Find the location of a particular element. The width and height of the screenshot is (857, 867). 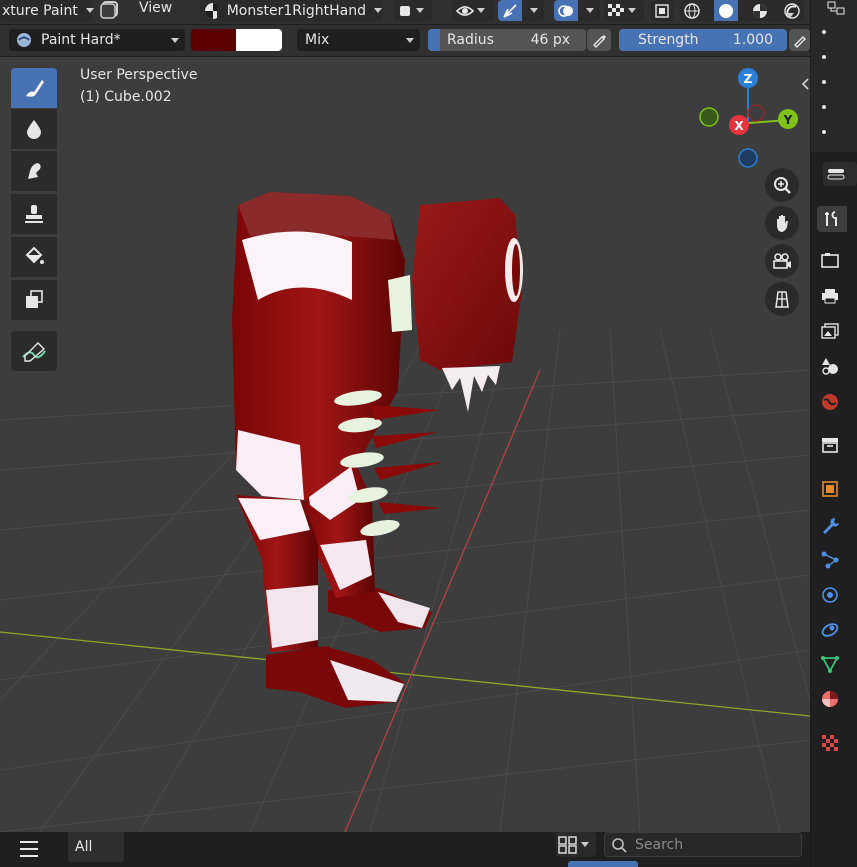

display-mode-dropdown is located at coordinates (576, 844).